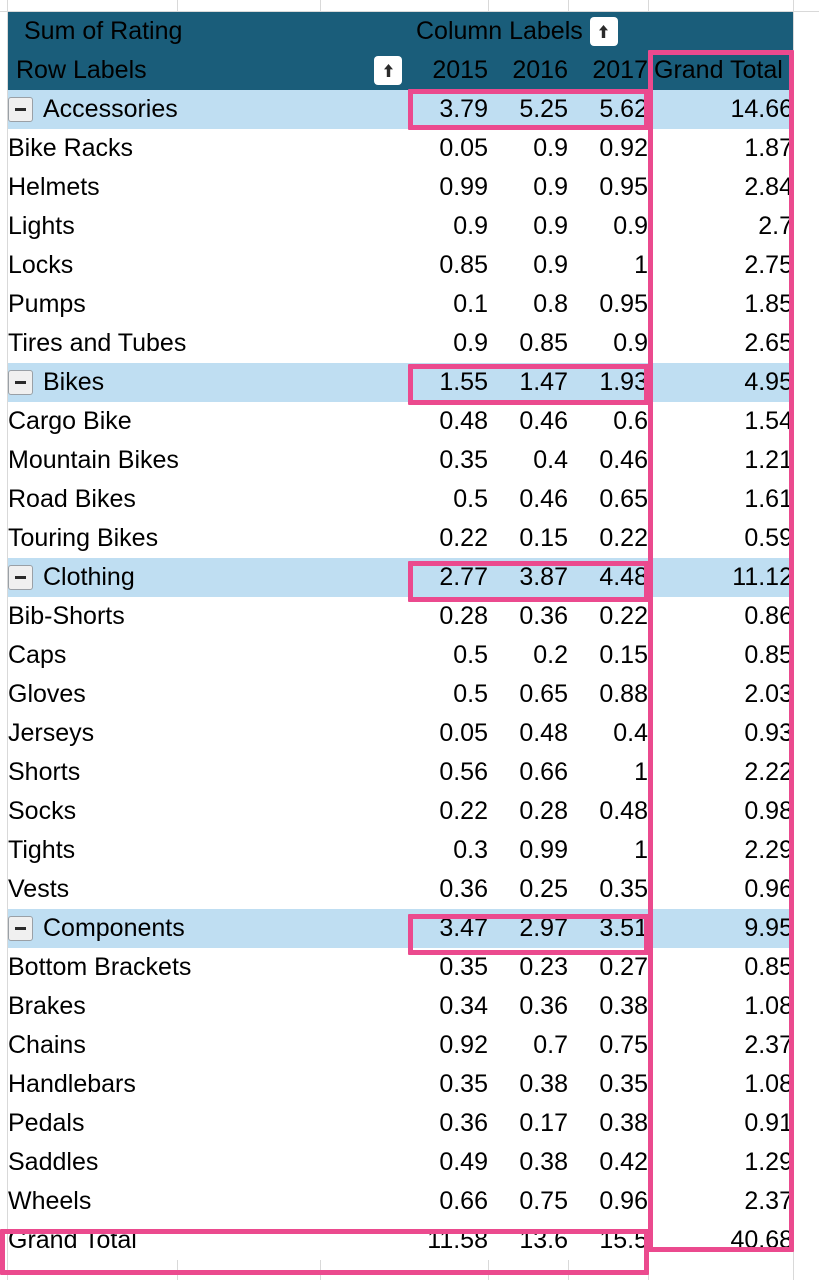  What do you see at coordinates (528, 421) in the screenshot?
I see `value-cell-2016: 0.46` at bounding box center [528, 421].